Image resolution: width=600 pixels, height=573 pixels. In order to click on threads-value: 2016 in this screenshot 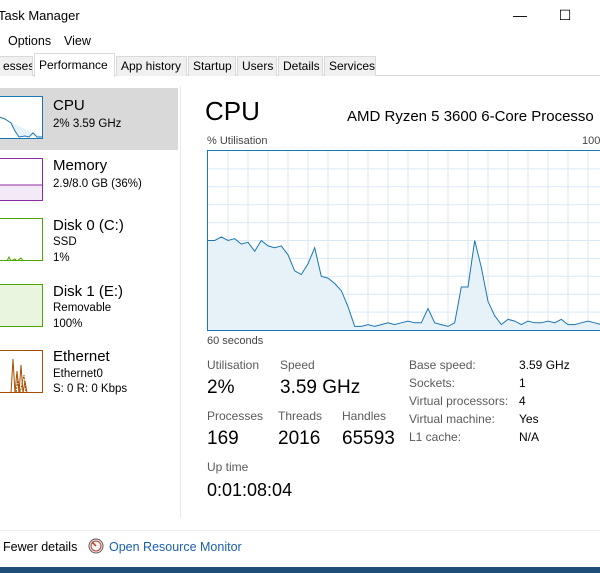, I will do `click(299, 438)`.